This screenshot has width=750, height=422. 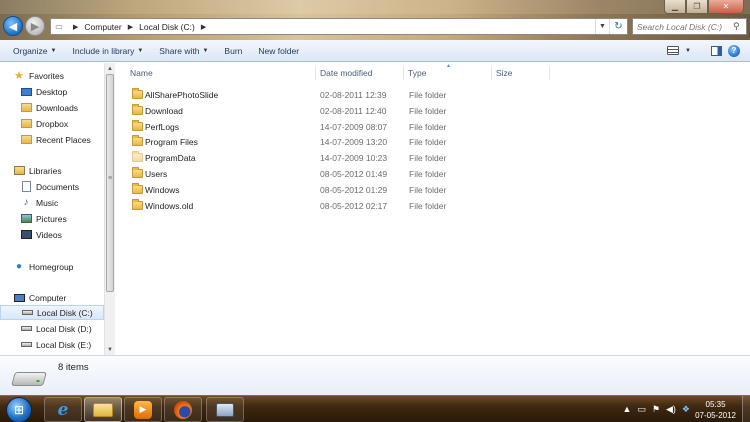 What do you see at coordinates (438, 157) in the screenshot?
I see `file-row: ProgramData 14-07-2009 10:23 File folder` at bounding box center [438, 157].